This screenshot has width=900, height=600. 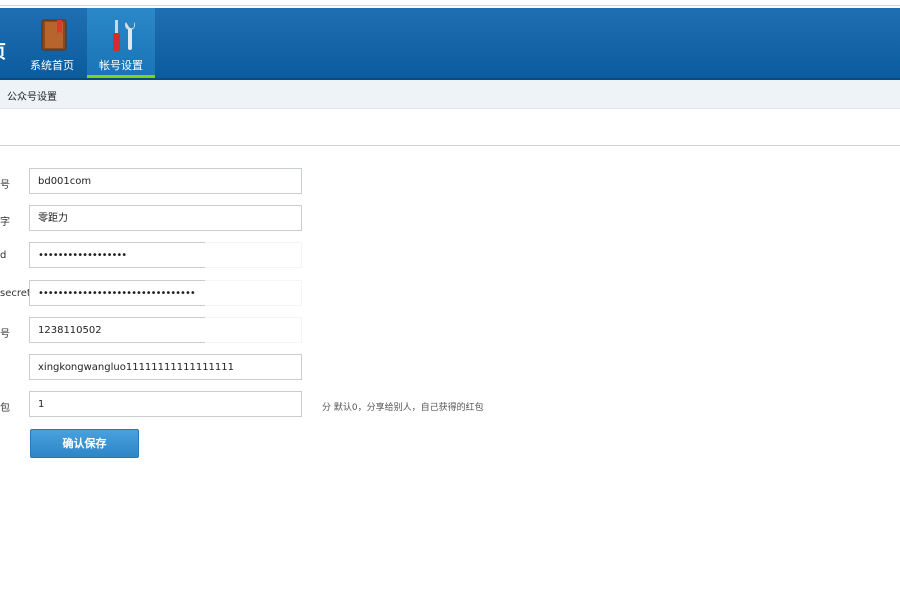 What do you see at coordinates (3, 255) in the screenshot?
I see `field-label-appid: d` at bounding box center [3, 255].